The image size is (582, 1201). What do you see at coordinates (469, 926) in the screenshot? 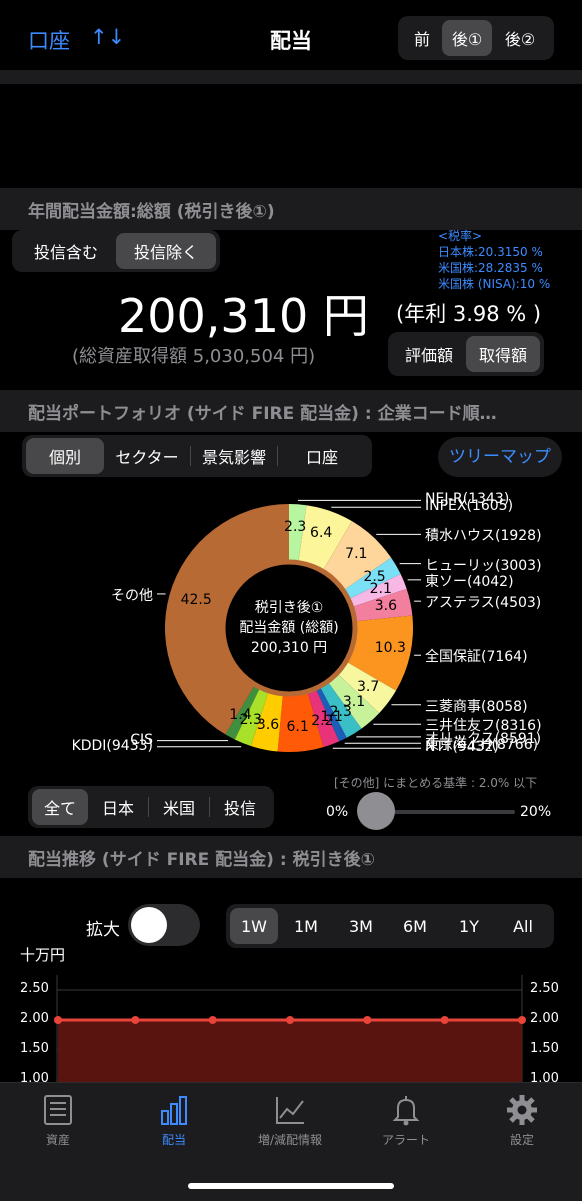
I see `range-tab-1y: 1Y` at bounding box center [469, 926].